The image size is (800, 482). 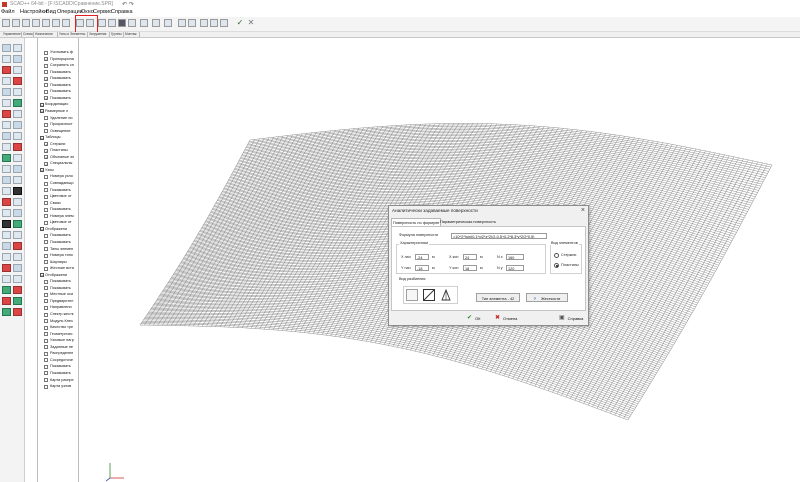 What do you see at coordinates (58, 335) in the screenshot?
I see `flag-row: Геометричес` at bounding box center [58, 335].